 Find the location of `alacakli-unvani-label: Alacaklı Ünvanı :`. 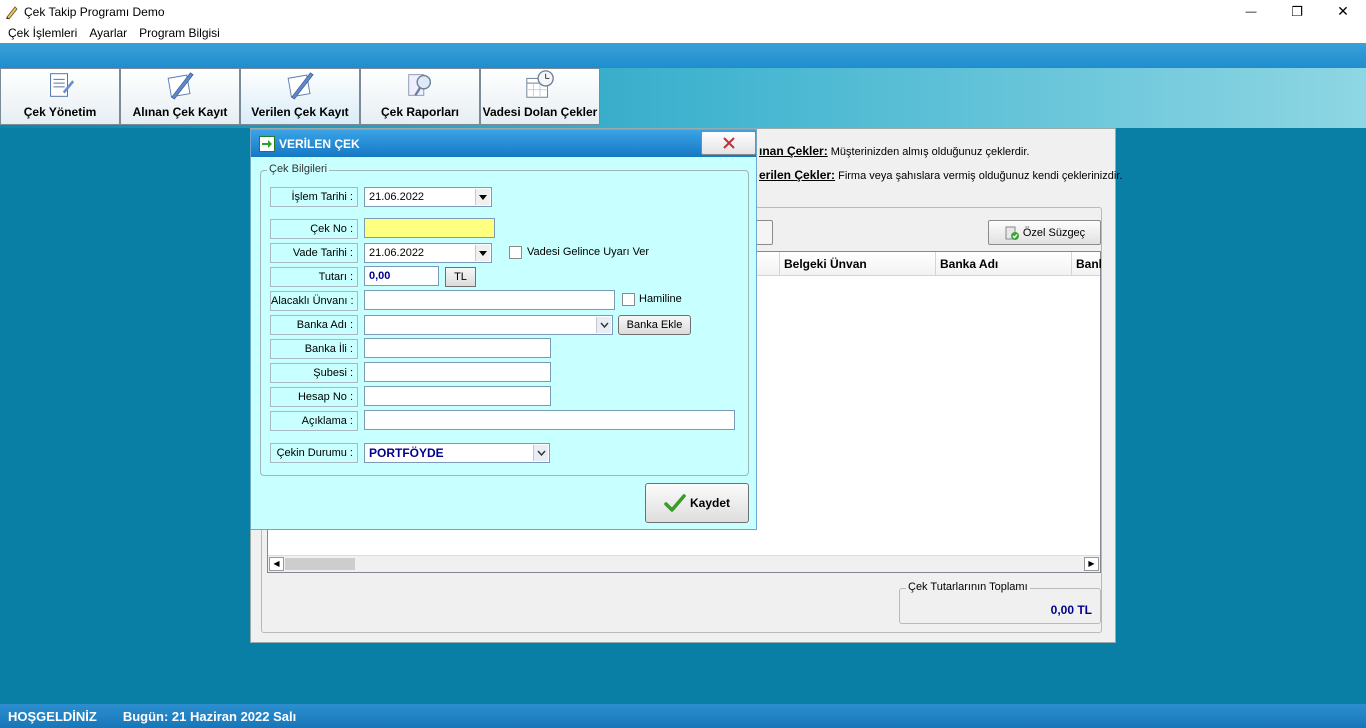

alacakli-unvani-label: Alacaklı Ünvanı : is located at coordinates (314, 301).